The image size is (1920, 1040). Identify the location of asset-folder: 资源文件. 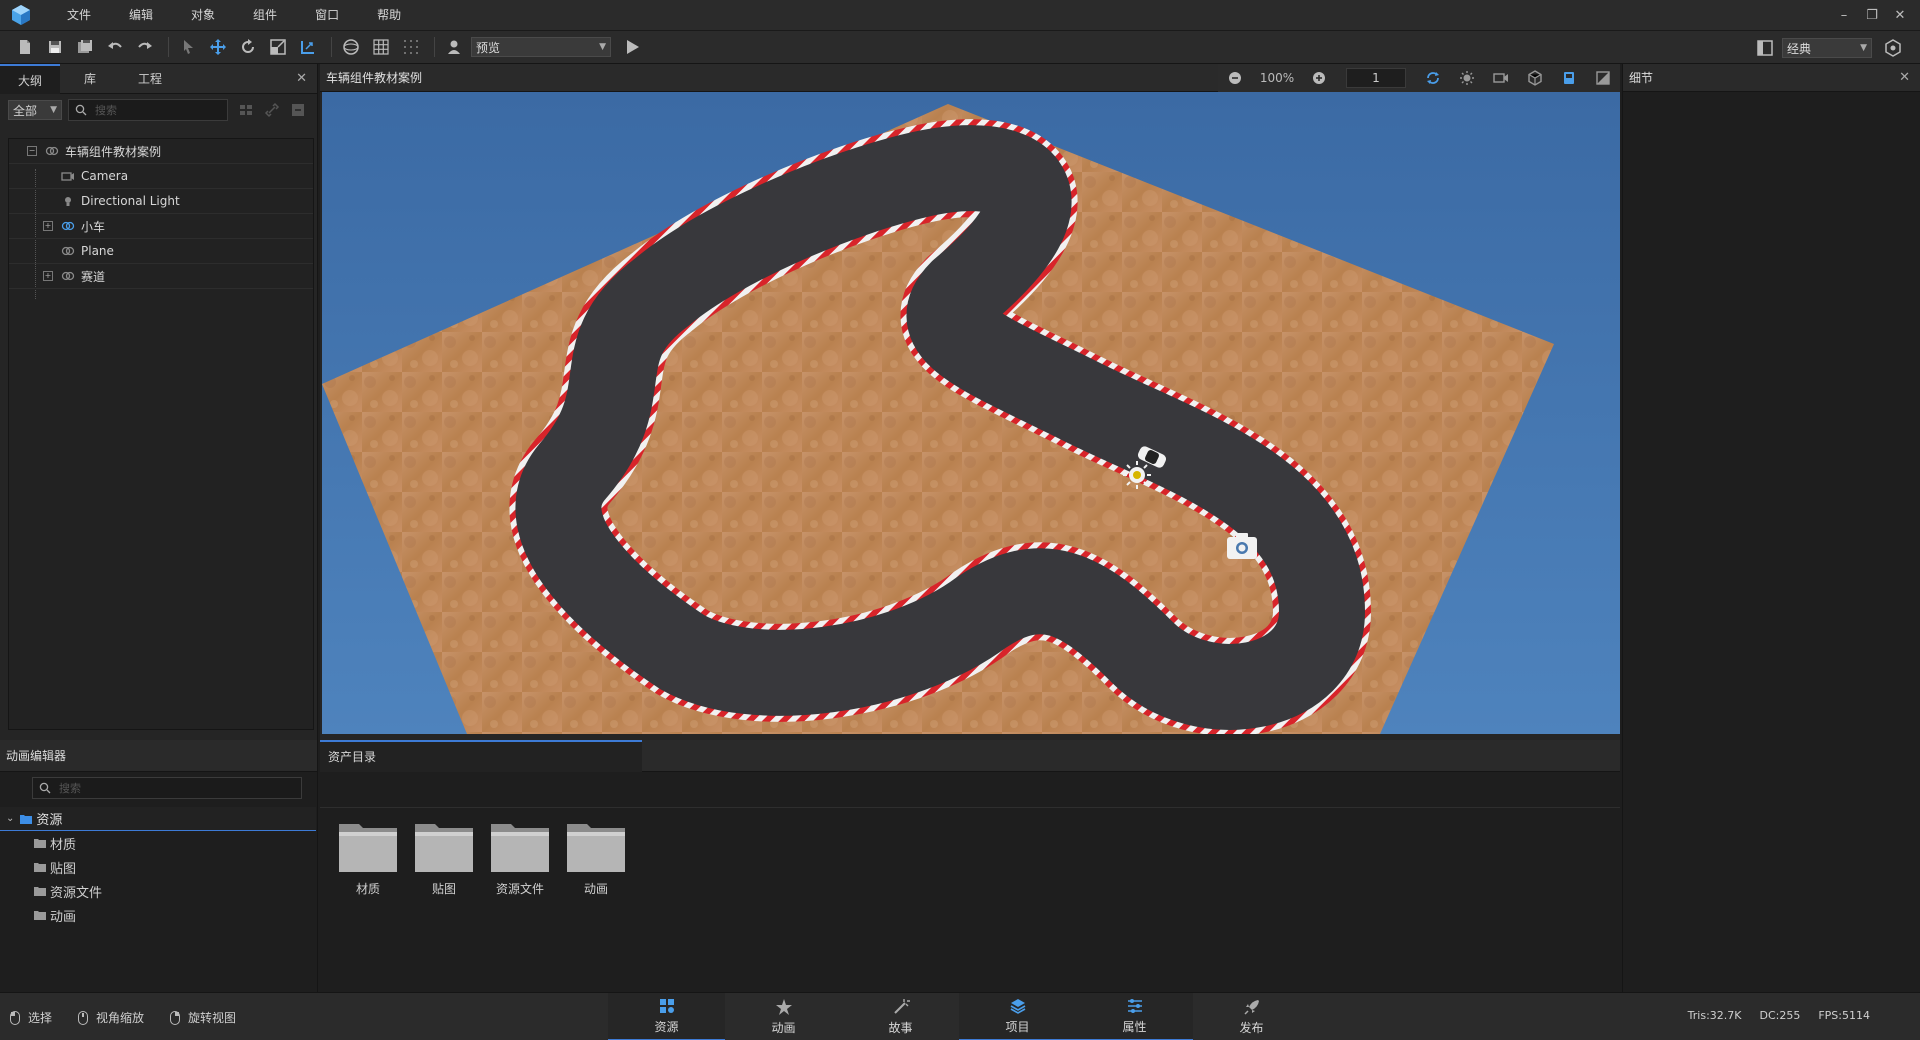
(520, 857).